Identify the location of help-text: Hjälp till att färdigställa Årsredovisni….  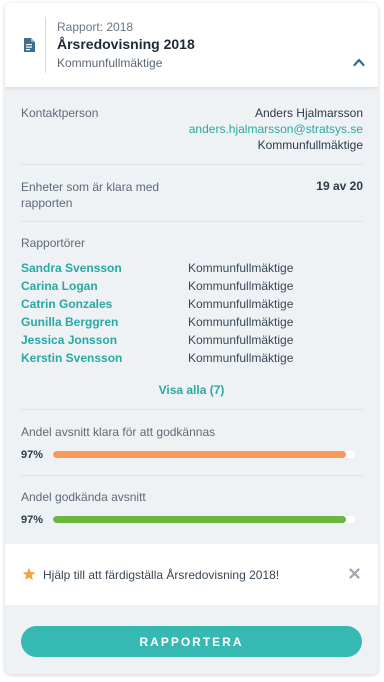
(161, 575).